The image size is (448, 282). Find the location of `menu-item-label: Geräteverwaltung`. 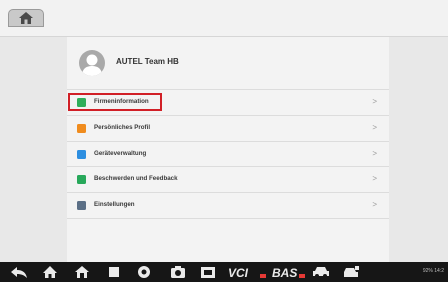

menu-item-label: Geräteverwaltung is located at coordinates (120, 153).